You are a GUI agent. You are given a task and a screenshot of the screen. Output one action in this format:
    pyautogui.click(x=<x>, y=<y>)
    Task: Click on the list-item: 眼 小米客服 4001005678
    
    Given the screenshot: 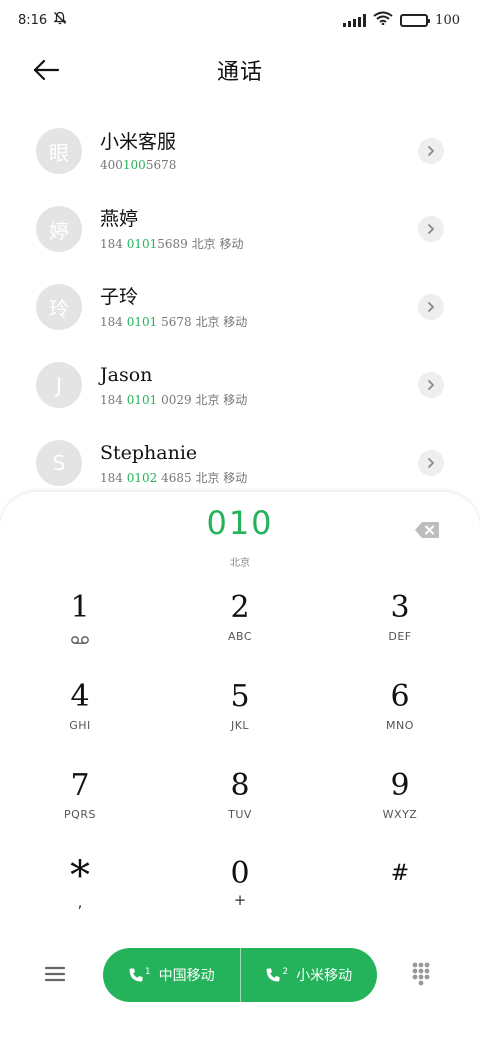 What is the action you would take?
    pyautogui.click(x=240, y=151)
    